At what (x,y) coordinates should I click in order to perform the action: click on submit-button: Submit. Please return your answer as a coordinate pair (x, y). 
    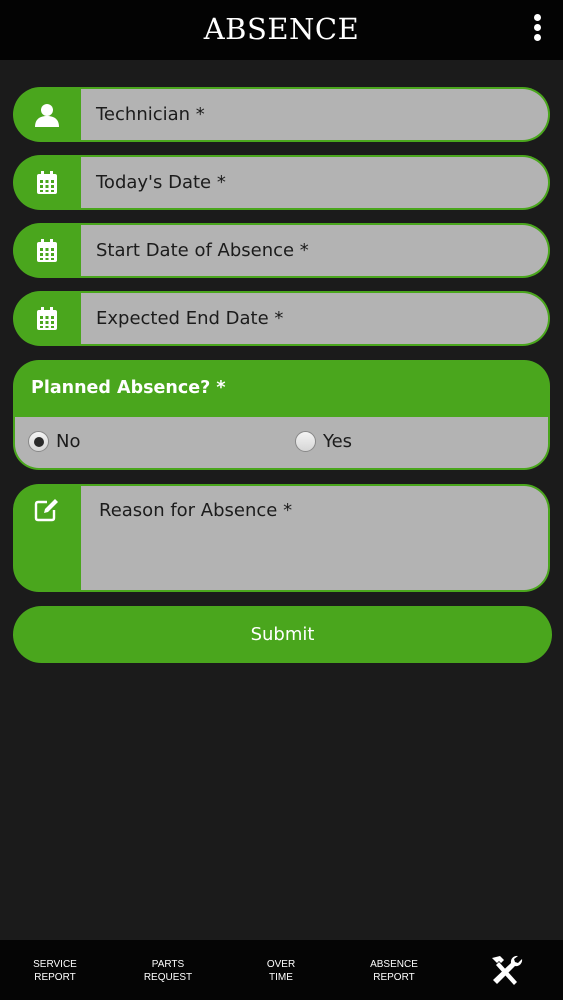
    Looking at the image, I should click on (282, 634).